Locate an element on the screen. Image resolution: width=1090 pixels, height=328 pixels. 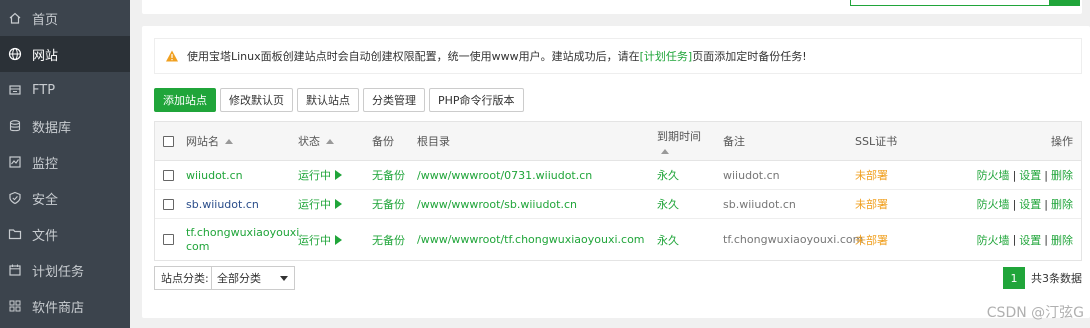
header-status: 状态 is located at coordinates (316, 141).